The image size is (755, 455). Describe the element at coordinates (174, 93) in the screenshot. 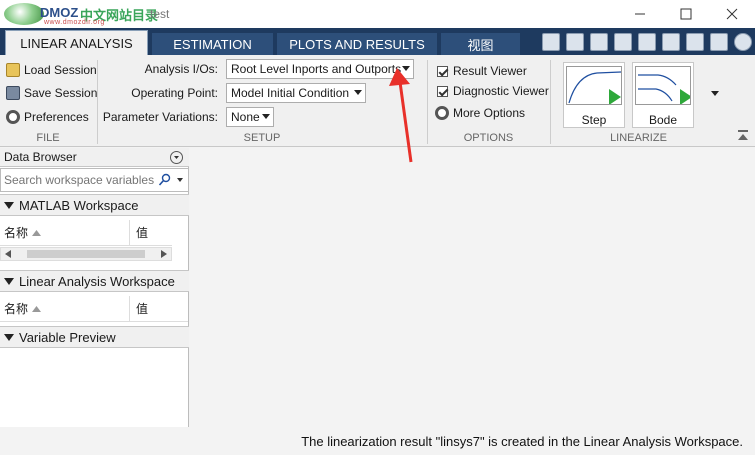

I see `operating-point-label: Operating Point:` at that location.